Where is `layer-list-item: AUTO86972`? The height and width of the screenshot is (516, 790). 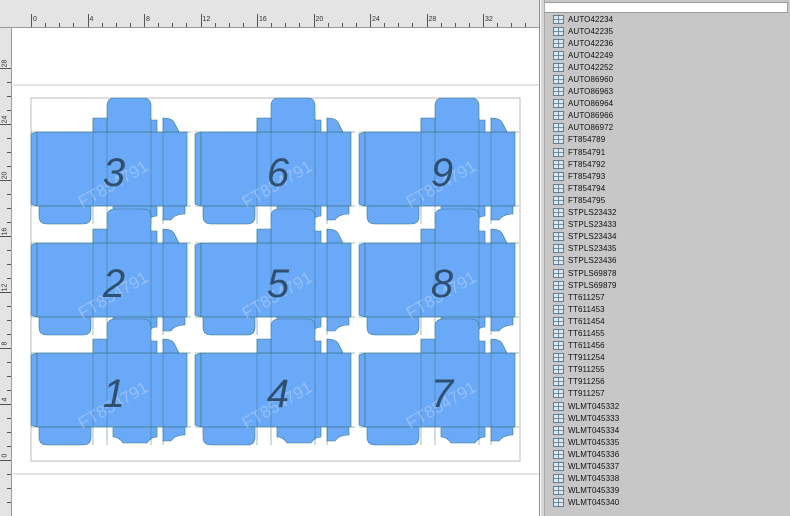 layer-list-item: AUTO86972 is located at coordinates (665, 128).